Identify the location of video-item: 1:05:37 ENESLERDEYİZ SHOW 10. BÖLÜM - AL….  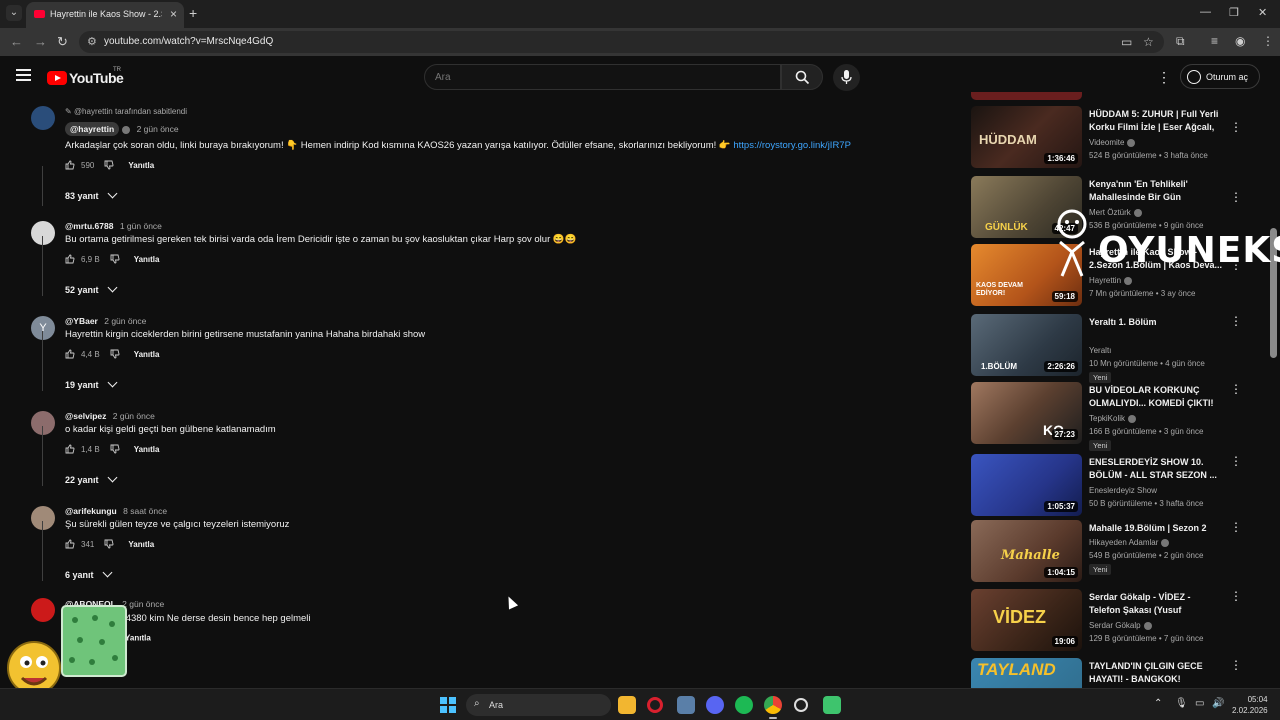
(1111, 486).